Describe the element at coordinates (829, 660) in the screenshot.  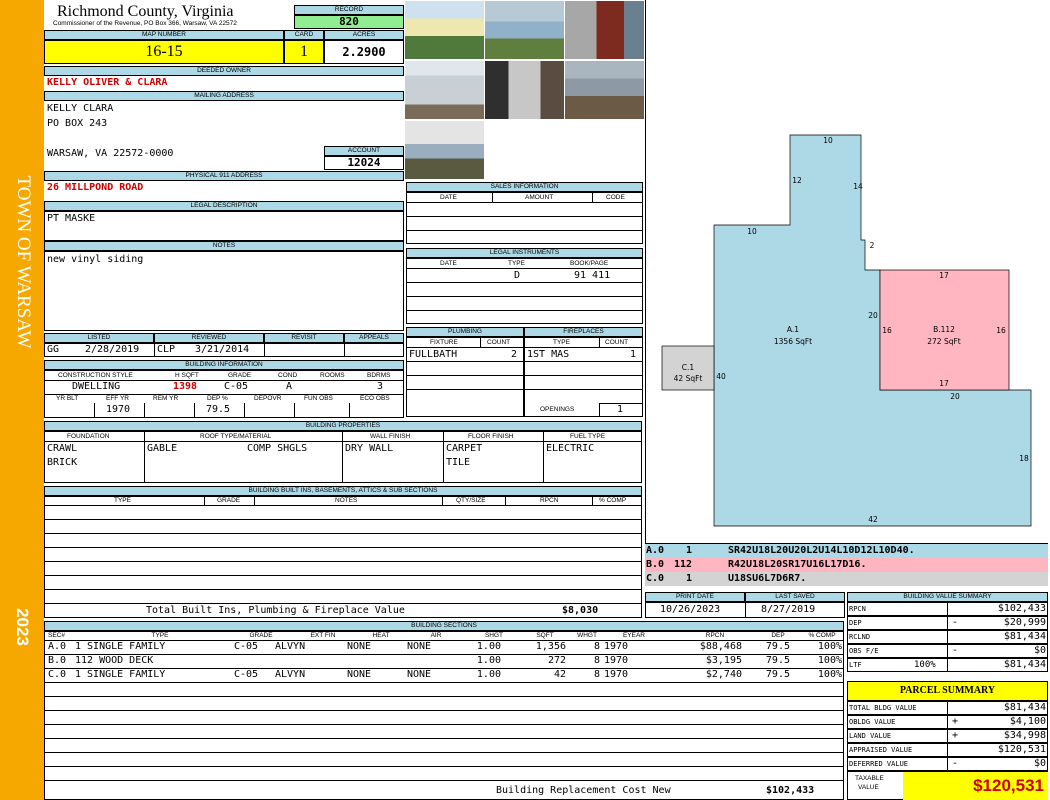
I see `section-row-1-col-12: 100%` at that location.